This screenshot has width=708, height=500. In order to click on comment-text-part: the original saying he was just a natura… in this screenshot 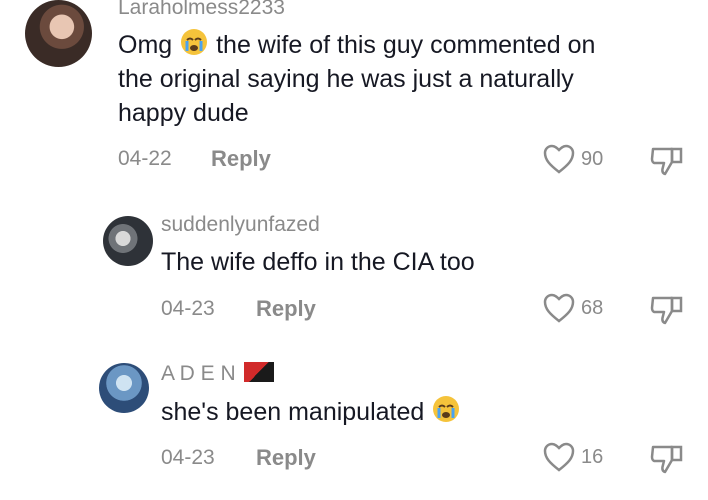, I will do `click(346, 79)`.